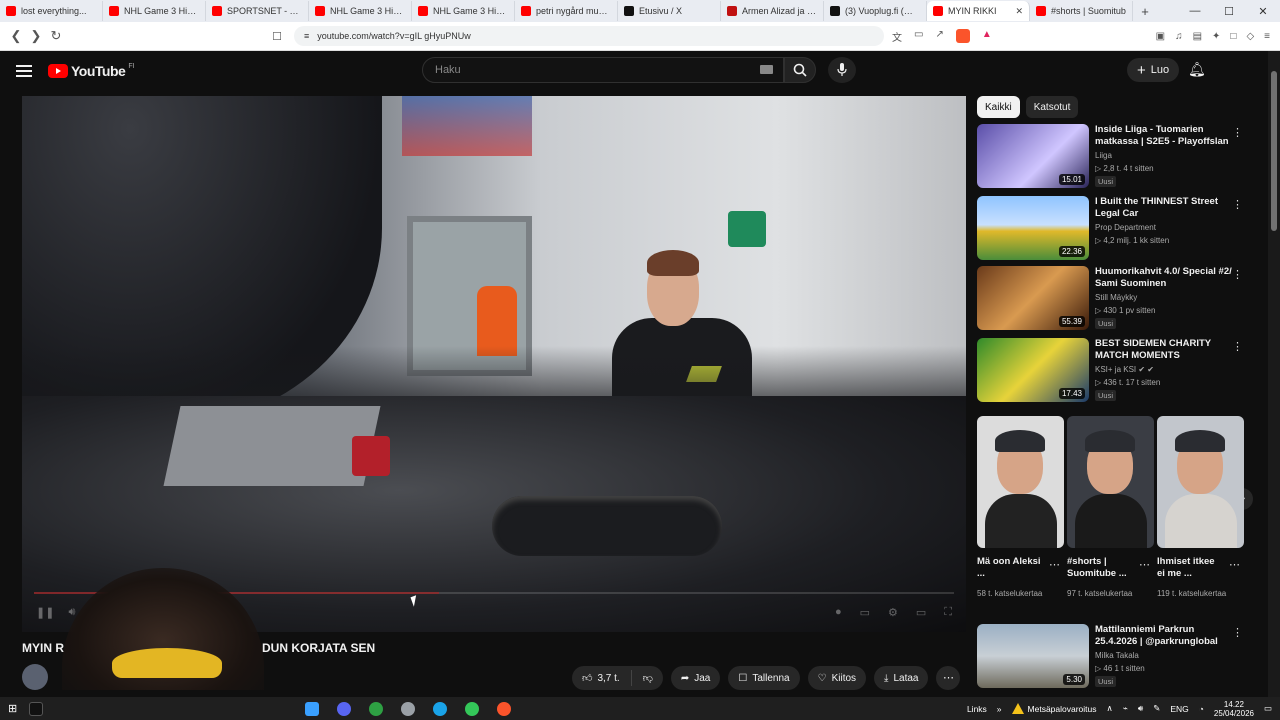 This screenshot has height=720, width=1280. What do you see at coordinates (71, 612) in the screenshot?
I see `volume-icon: 🔊︎` at bounding box center [71, 612].